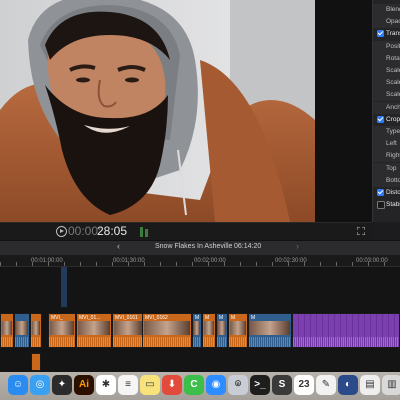 This screenshot has width=400, height=400. I want to click on browser-icon: ◐, so click(348, 385).